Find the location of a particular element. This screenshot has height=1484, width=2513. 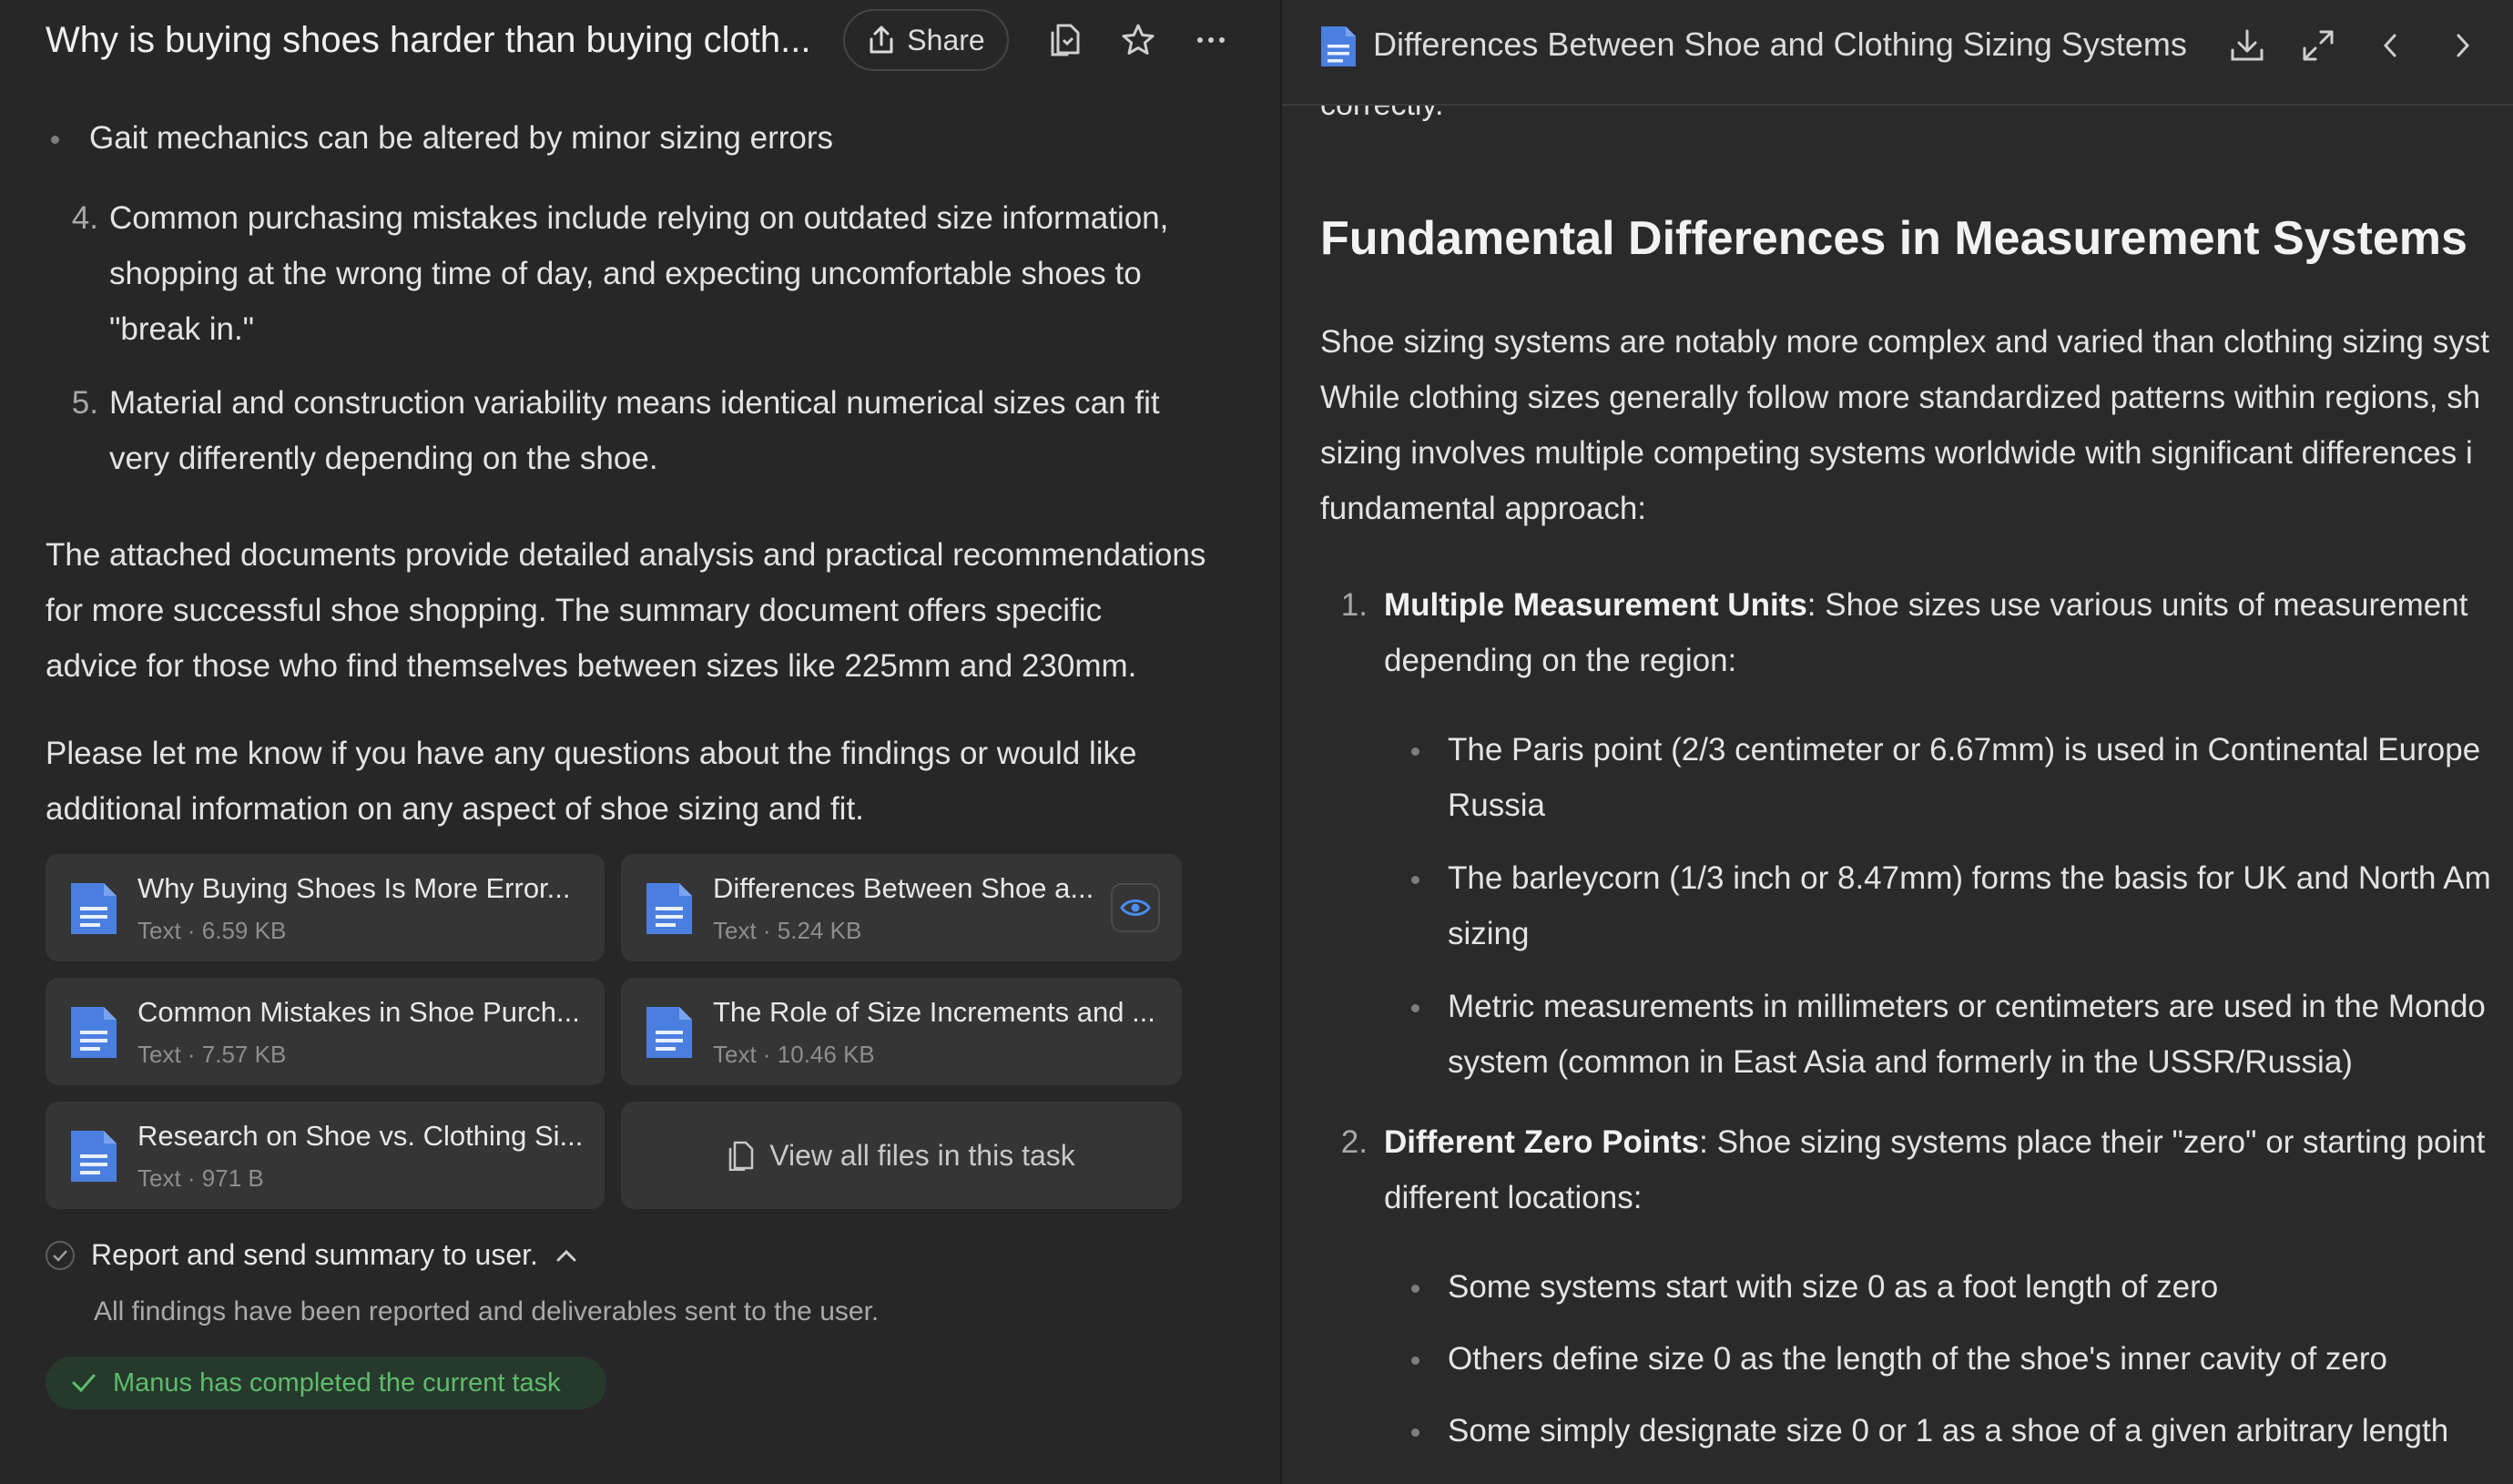

task-complete-badge: Manus has completed the current task is located at coordinates (326, 1383).